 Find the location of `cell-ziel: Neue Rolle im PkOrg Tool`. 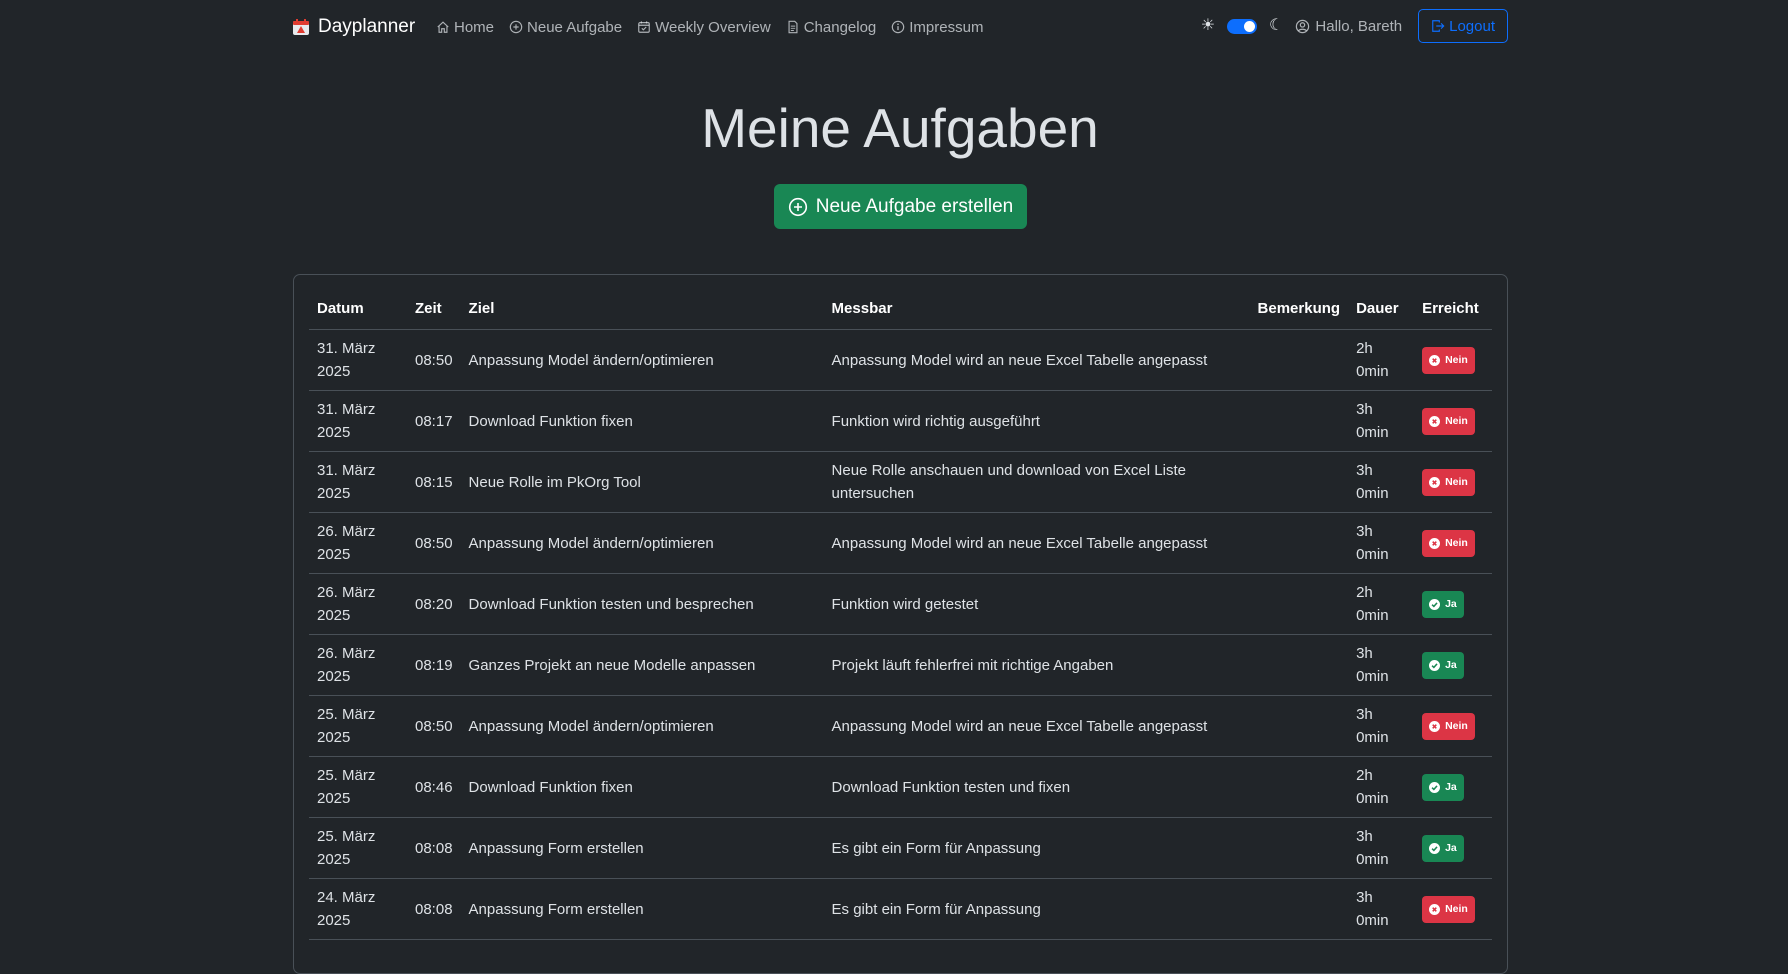

cell-ziel: Neue Rolle im PkOrg Tool is located at coordinates (642, 482).